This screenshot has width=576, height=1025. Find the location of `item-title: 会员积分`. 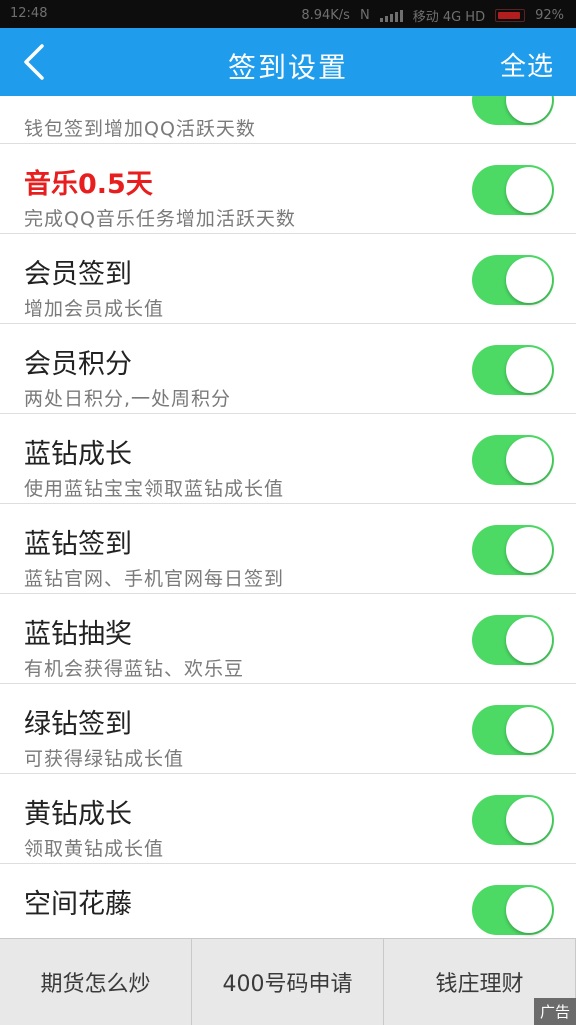

item-title: 会员积分 is located at coordinates (78, 364).